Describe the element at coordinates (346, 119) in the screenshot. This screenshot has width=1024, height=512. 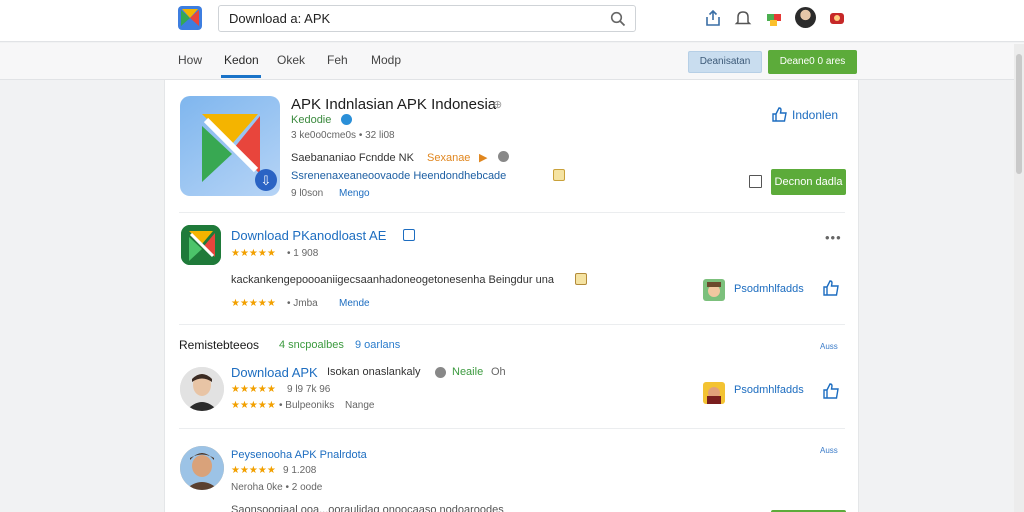
I see `verified-badge-icon` at that location.